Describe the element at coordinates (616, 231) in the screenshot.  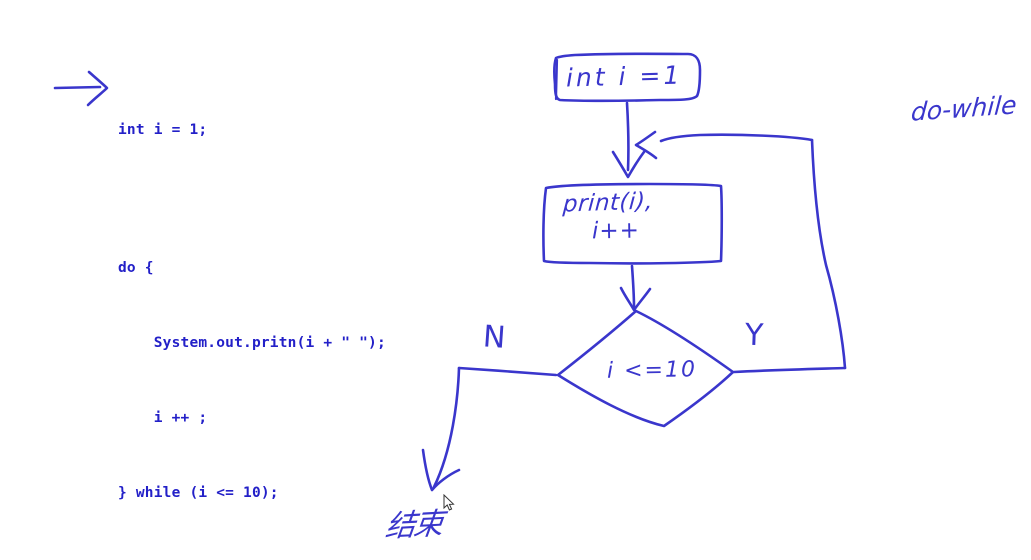
I see `flow-node-body-label-line2: i++` at that location.